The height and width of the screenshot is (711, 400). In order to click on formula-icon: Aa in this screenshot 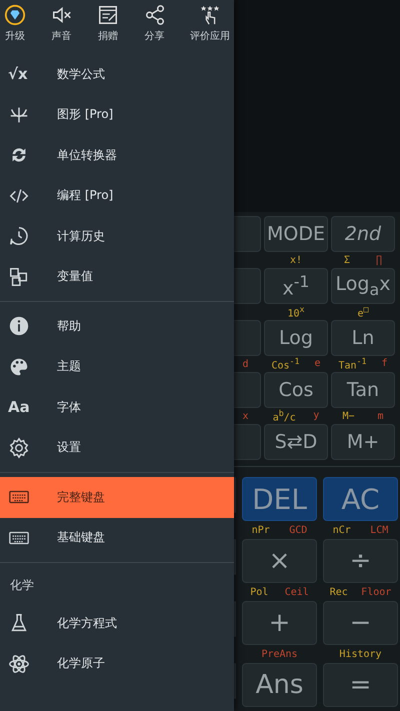, I will do `click(19, 407)`.